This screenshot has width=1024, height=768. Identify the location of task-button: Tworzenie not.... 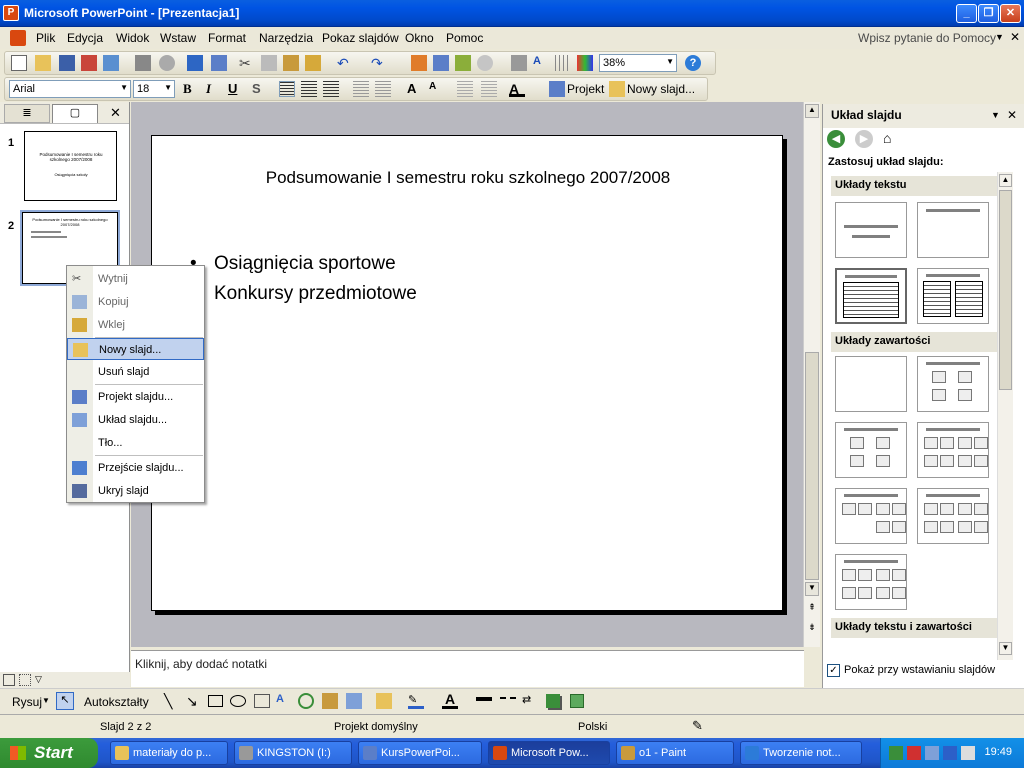
(801, 753).